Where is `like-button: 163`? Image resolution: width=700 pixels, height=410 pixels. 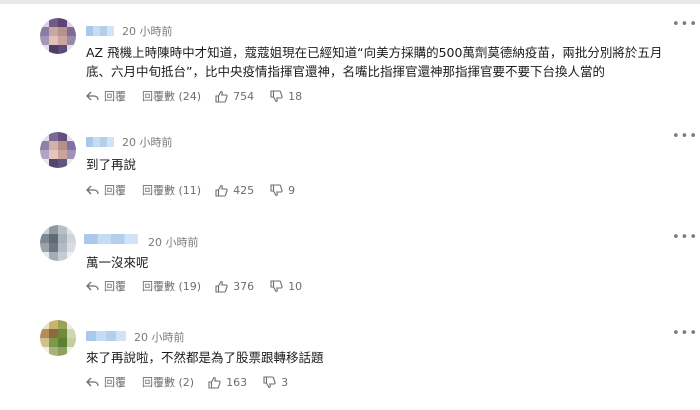
like-button: 163 is located at coordinates (227, 382).